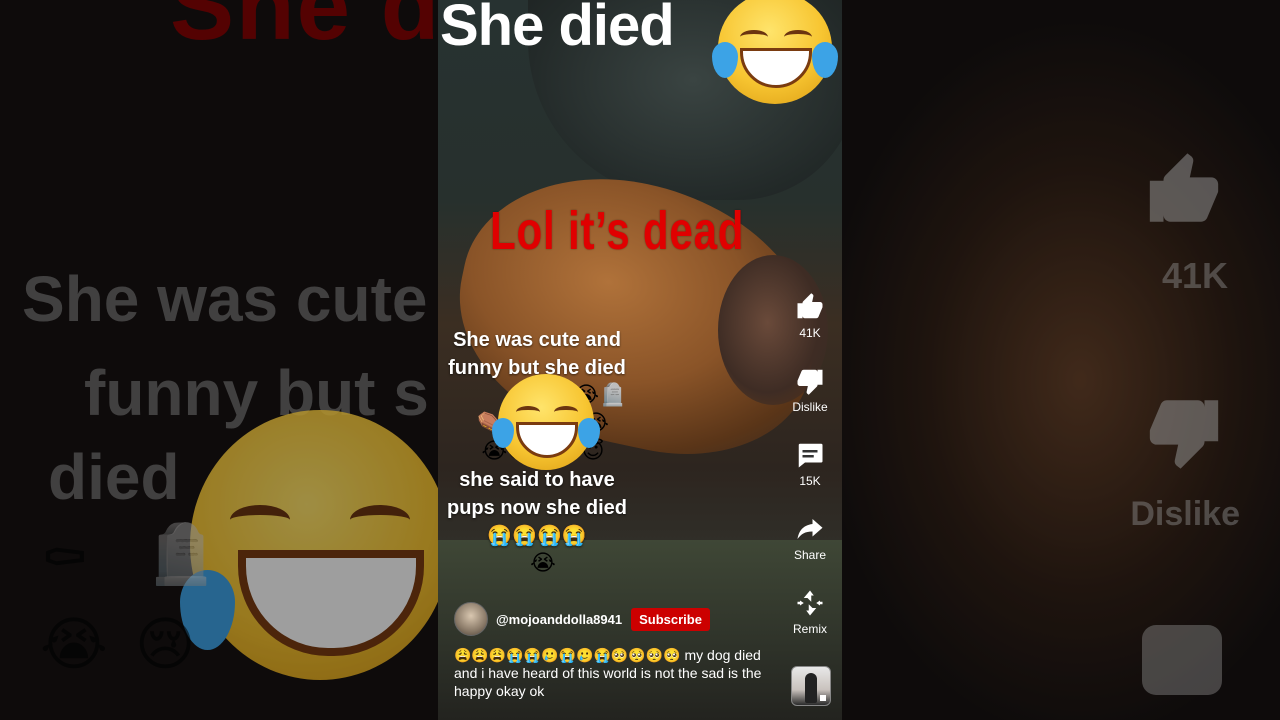  What do you see at coordinates (471, 619) in the screenshot?
I see `channel-avatar` at bounding box center [471, 619].